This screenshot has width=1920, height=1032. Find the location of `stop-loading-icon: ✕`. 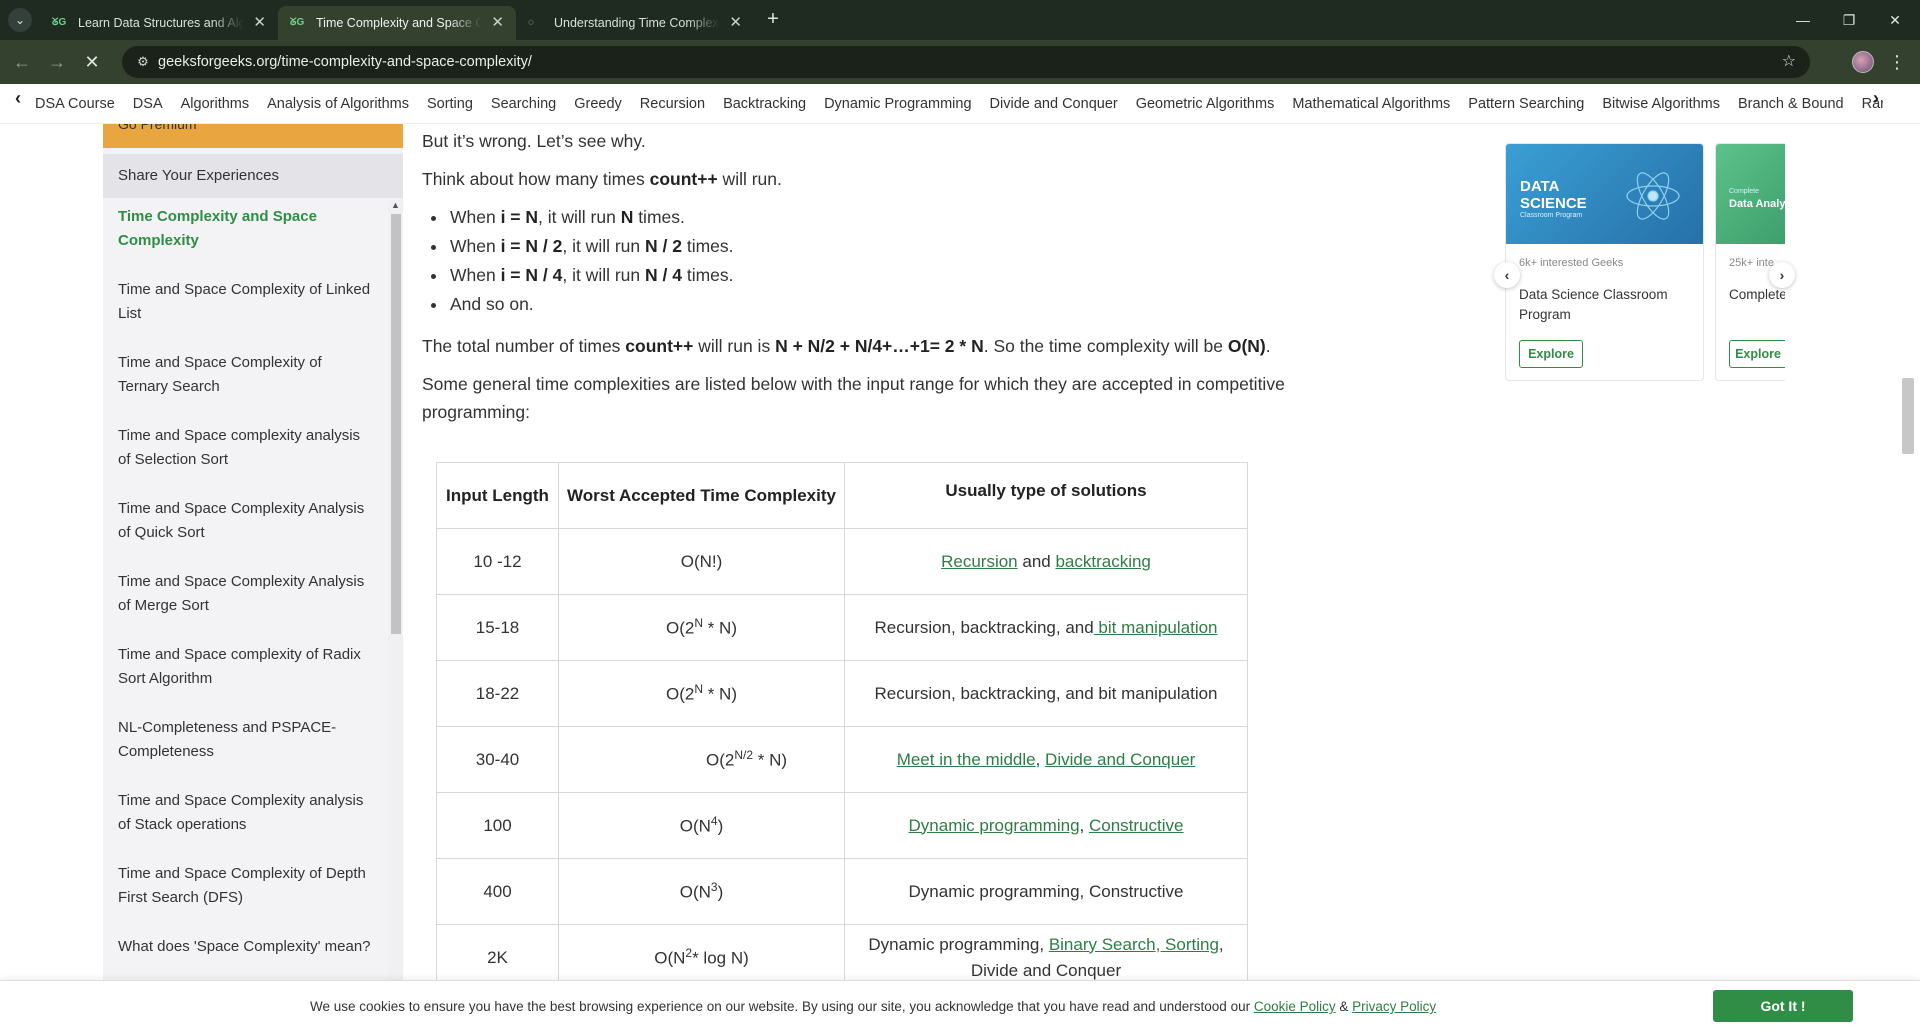

stop-loading-icon: ✕ is located at coordinates (92, 62).